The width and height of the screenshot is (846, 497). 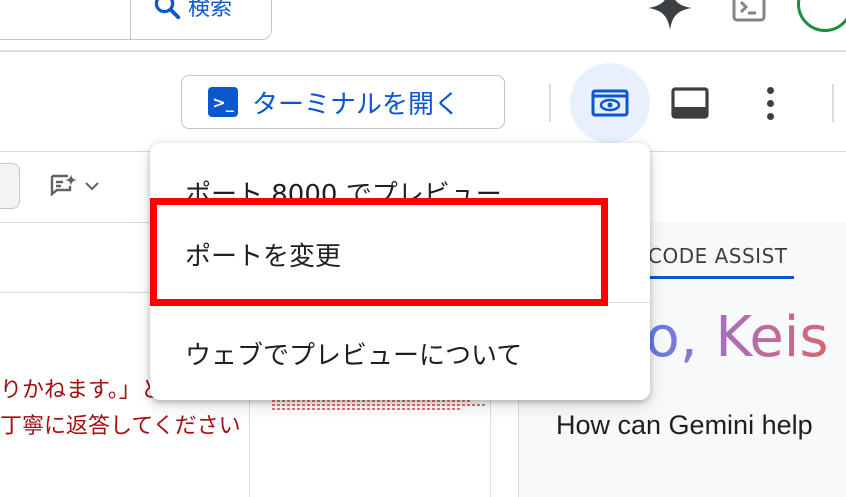 I want to click on more-options-button, so click(x=770, y=103).